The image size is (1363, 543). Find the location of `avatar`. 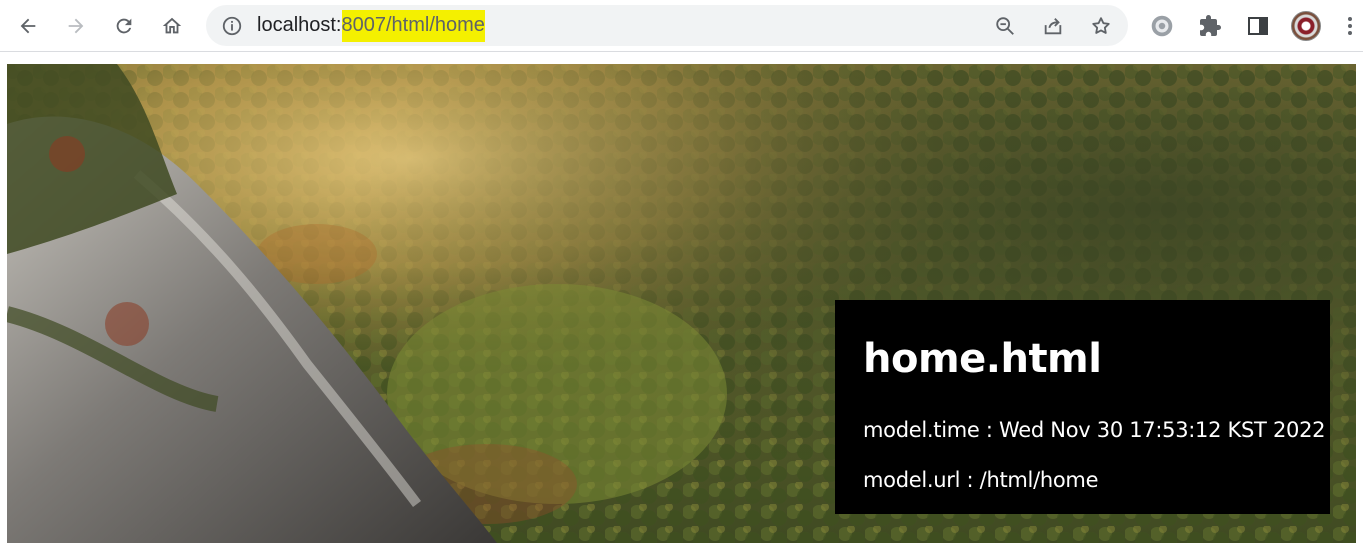

avatar is located at coordinates (1306, 26).